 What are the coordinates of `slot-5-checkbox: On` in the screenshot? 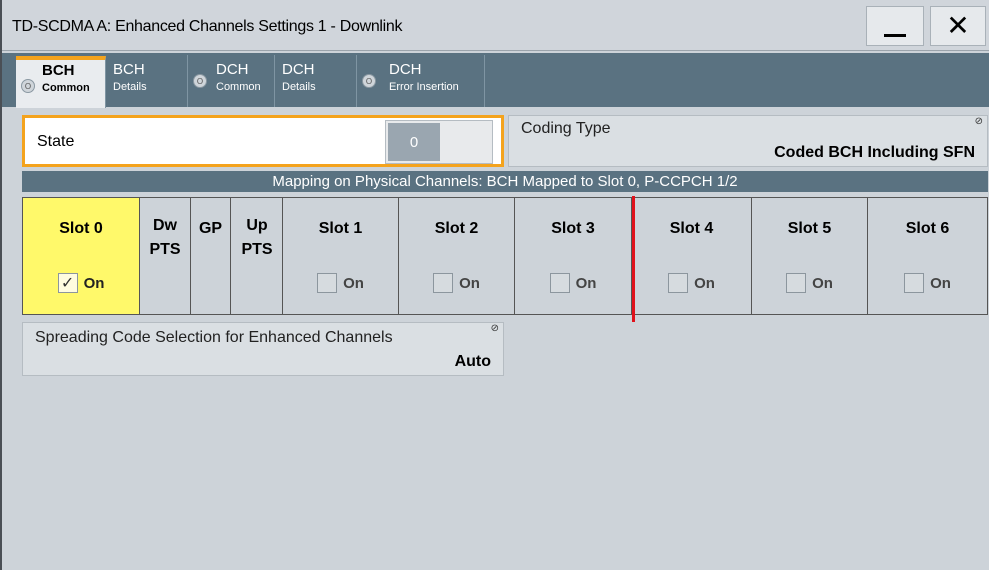 It's located at (809, 283).